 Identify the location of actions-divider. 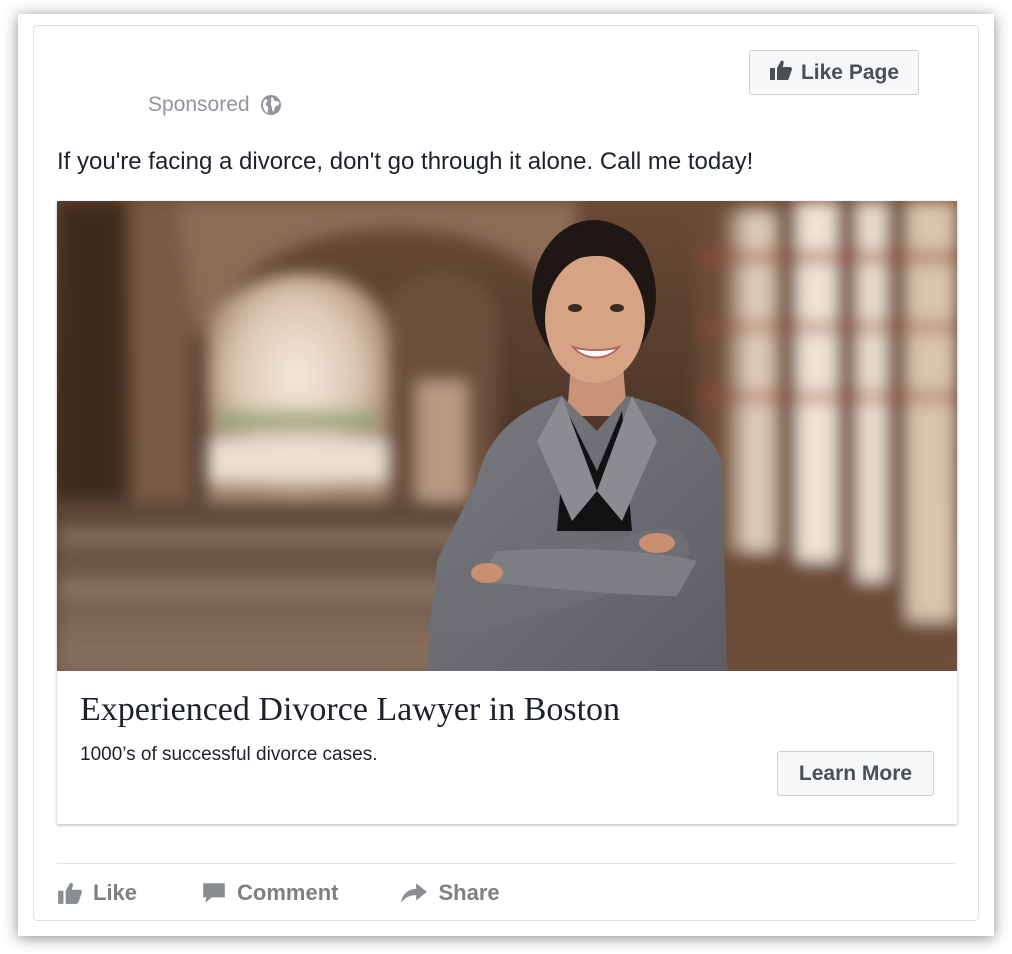
(507, 863).